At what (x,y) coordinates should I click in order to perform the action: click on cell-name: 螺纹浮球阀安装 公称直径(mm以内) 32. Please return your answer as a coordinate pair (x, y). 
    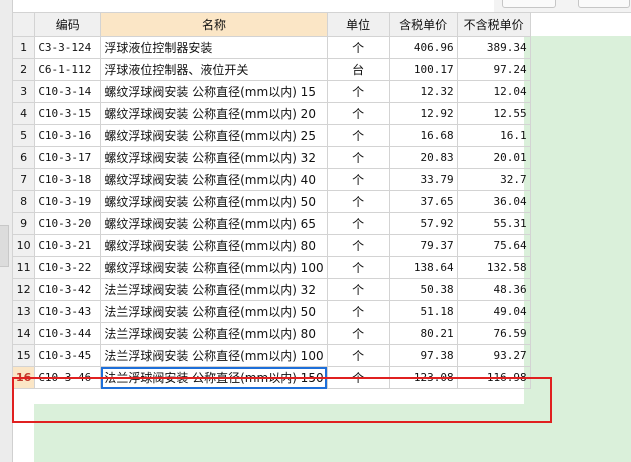
    Looking at the image, I should click on (214, 157).